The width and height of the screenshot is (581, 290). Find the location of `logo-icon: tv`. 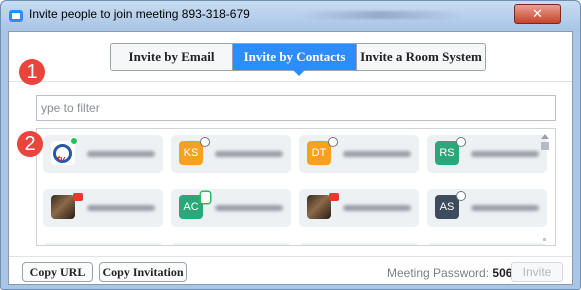

logo-icon: tv is located at coordinates (64, 151).